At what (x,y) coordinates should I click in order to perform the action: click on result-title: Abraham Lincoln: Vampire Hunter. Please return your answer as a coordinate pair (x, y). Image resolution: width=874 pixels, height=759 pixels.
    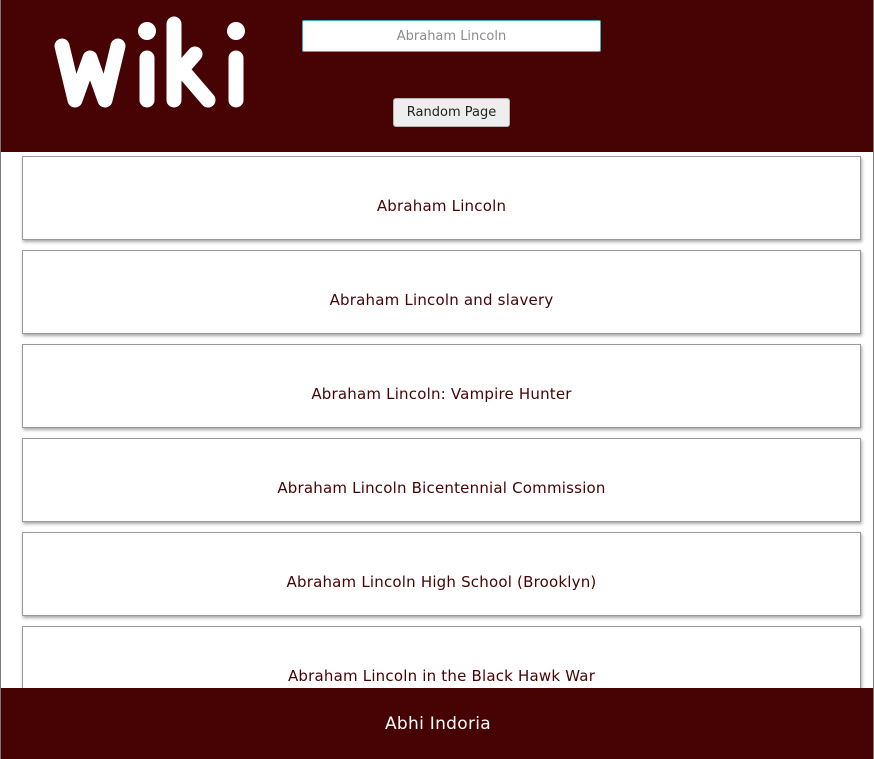
    Looking at the image, I should click on (441, 394).